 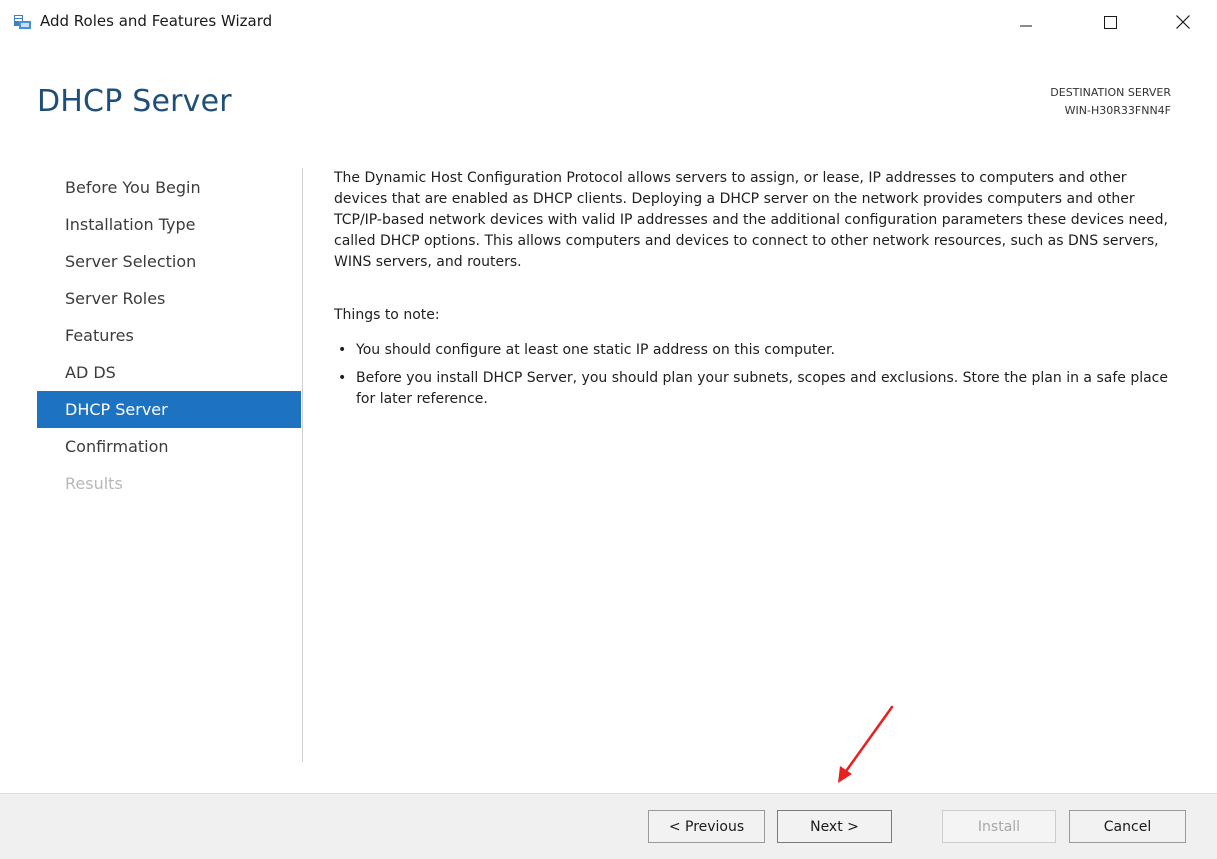 I want to click on maximize-button, so click(x=1110, y=22).